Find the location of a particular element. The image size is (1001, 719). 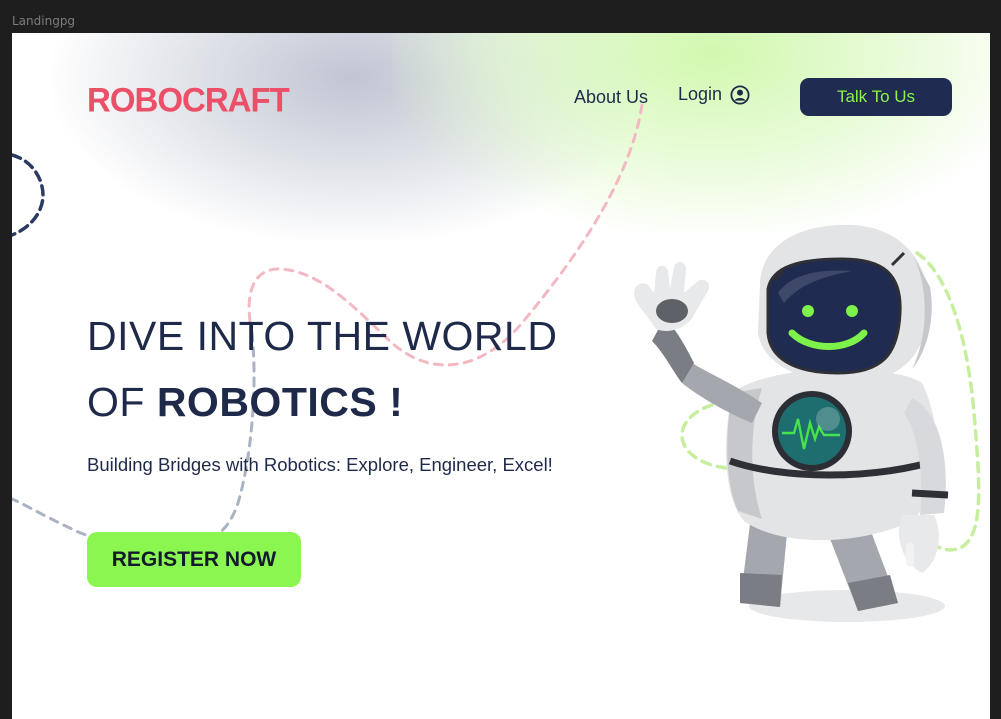

hero-headline-emphasis: ROBOTICS ! is located at coordinates (280, 402).